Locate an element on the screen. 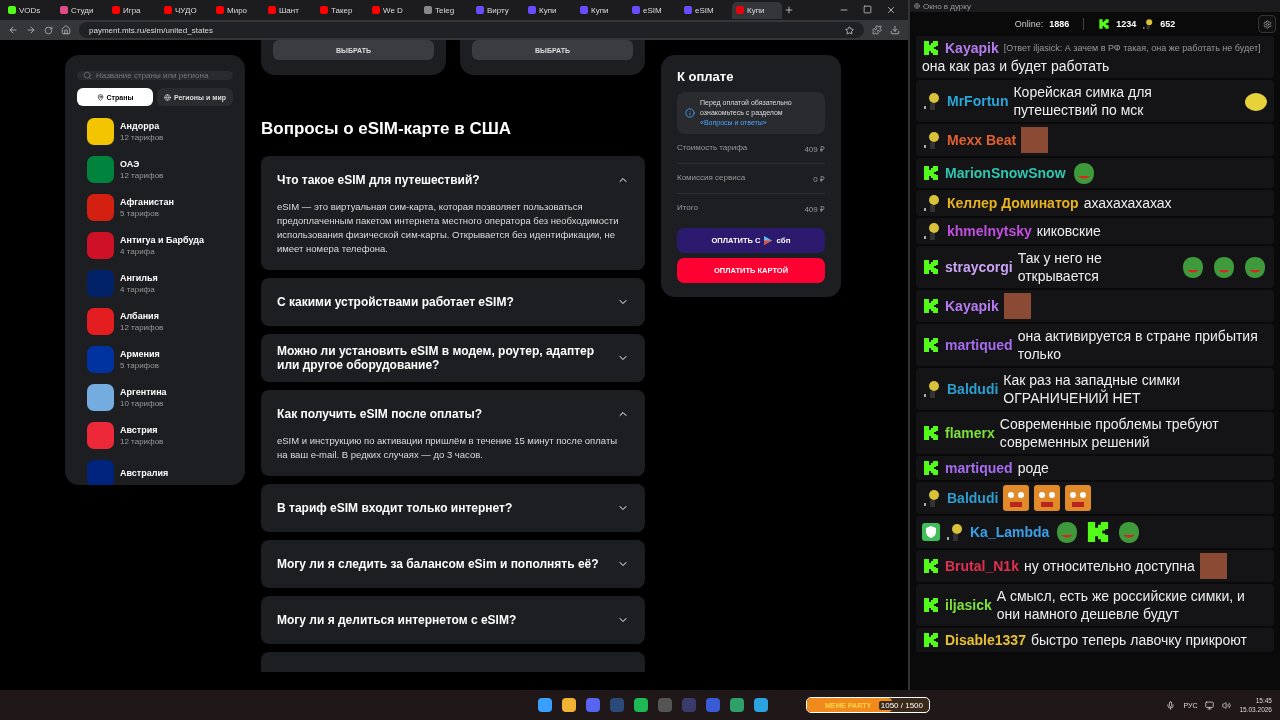  message-text: ну относительно доступна is located at coordinates (1109, 566).